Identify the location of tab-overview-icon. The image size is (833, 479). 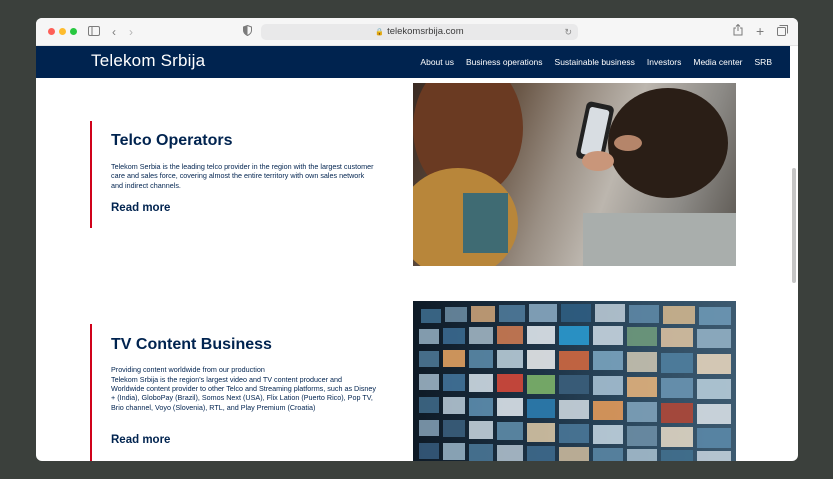
(782, 32).